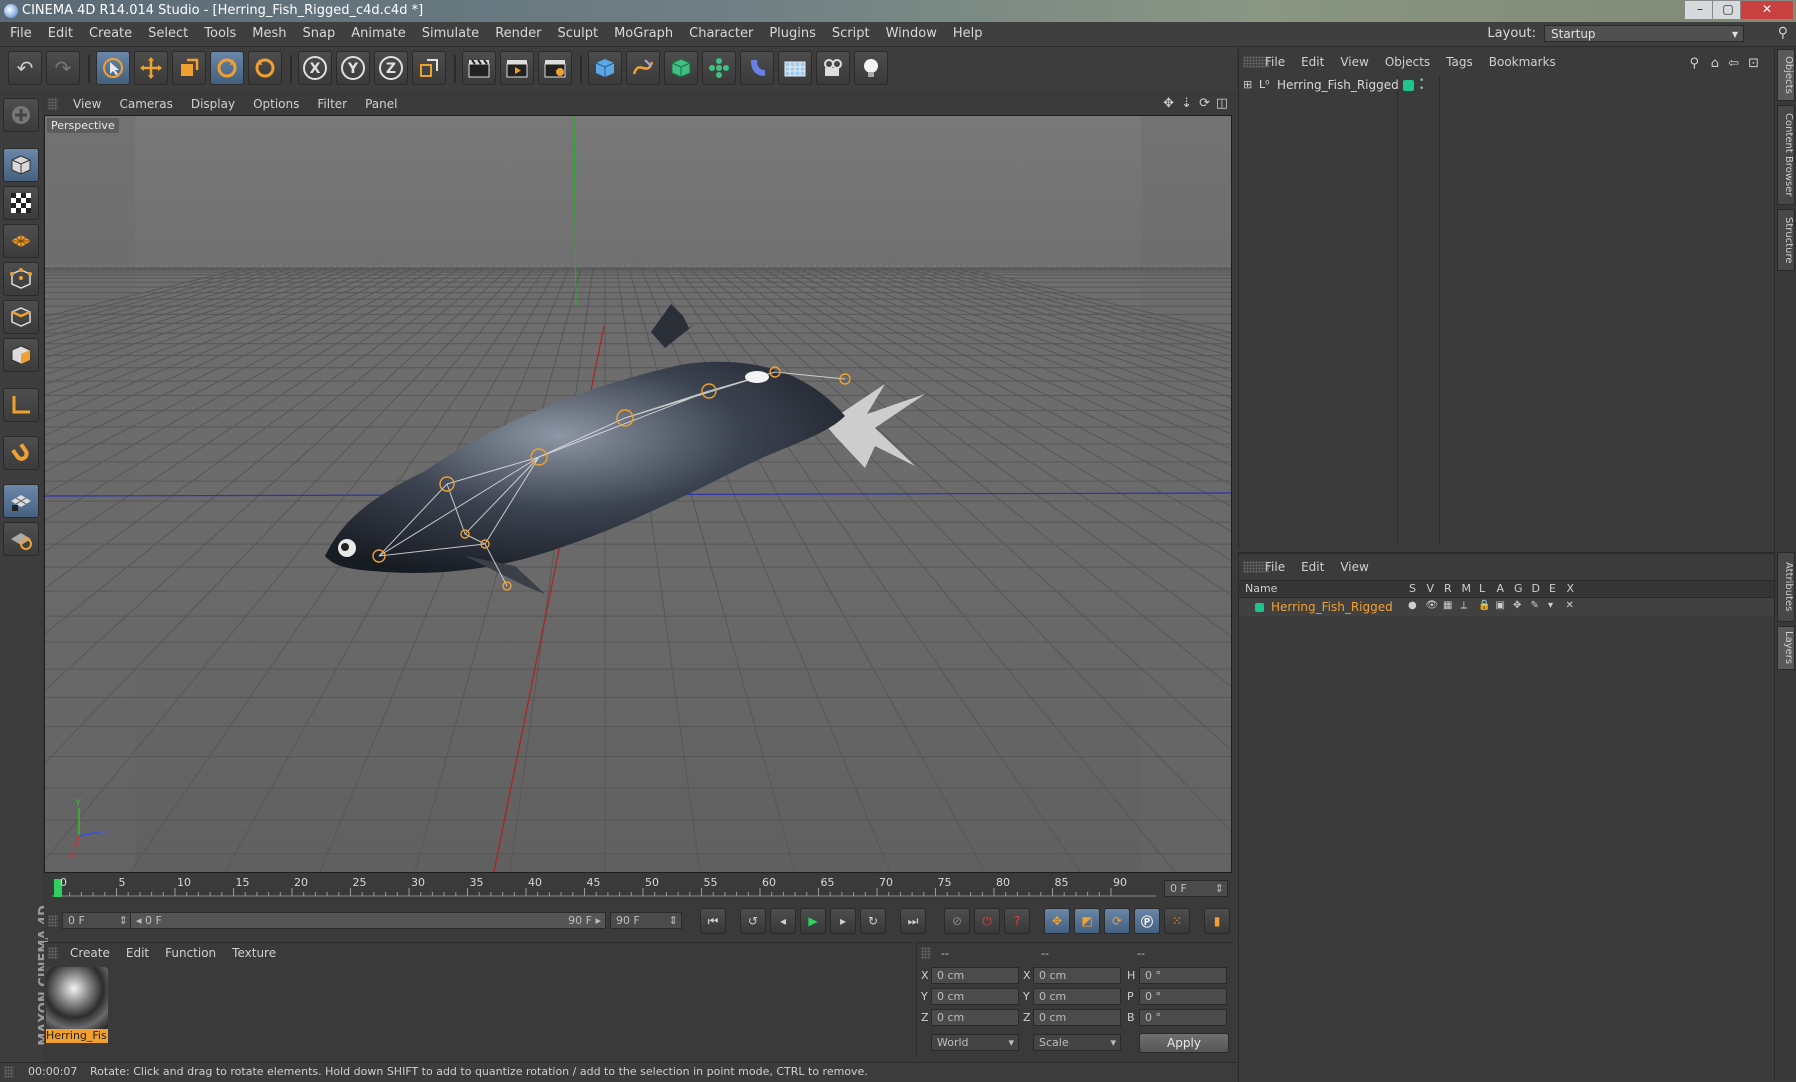  Describe the element at coordinates (1783, 33) in the screenshot. I see `search-icon: ⚲` at that location.